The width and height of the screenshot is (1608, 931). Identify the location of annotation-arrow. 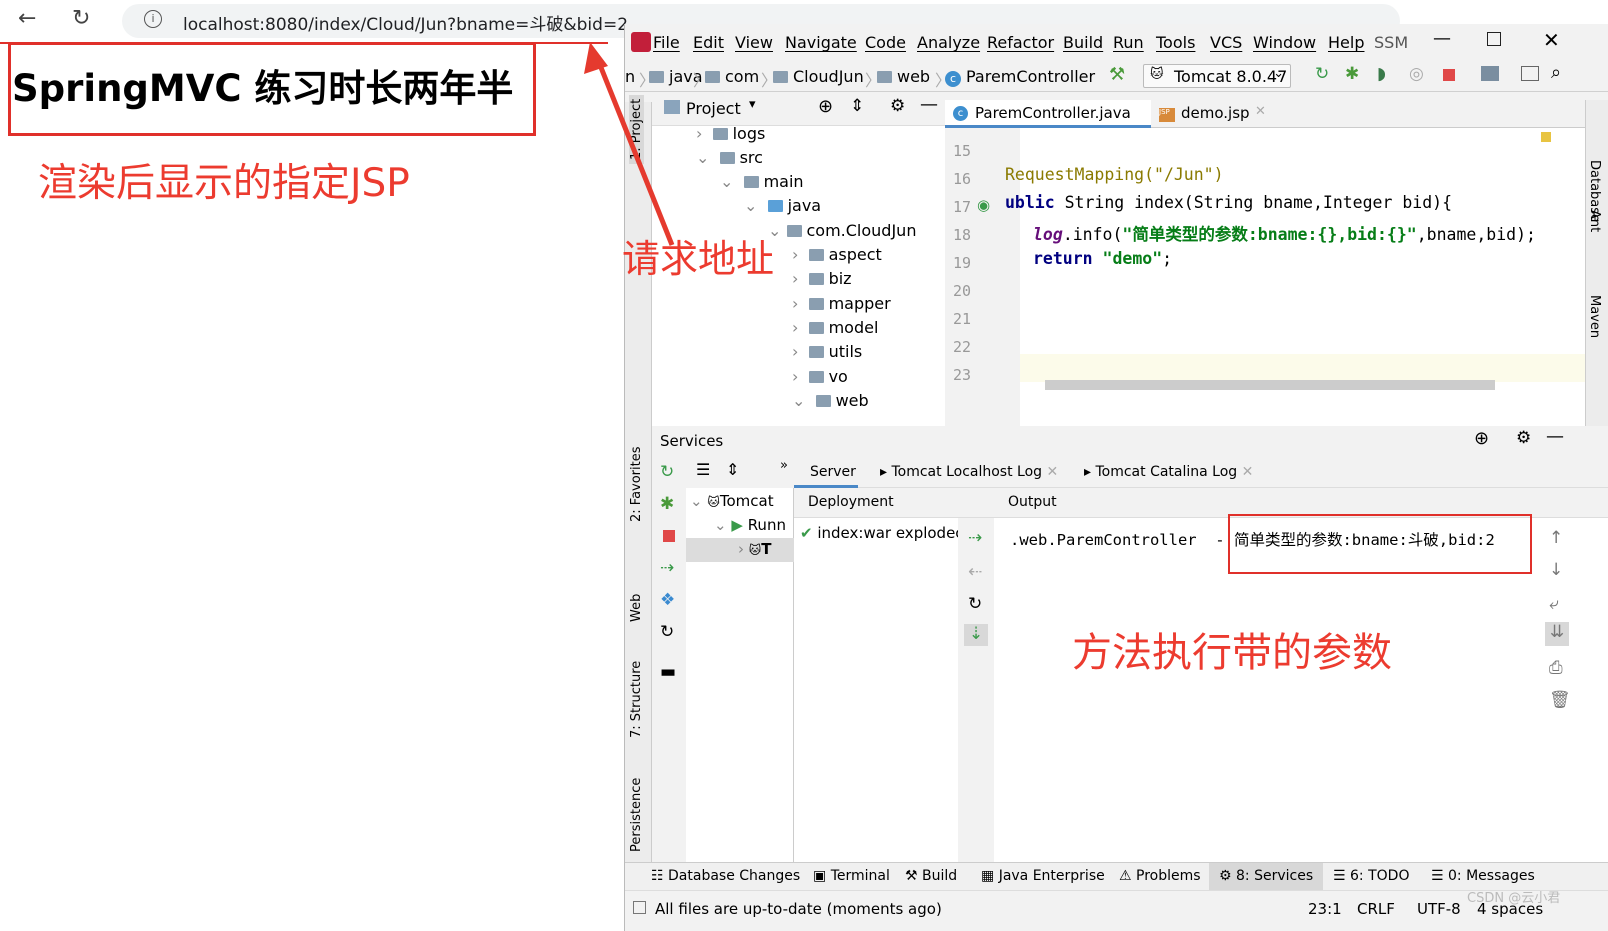
(629, 144).